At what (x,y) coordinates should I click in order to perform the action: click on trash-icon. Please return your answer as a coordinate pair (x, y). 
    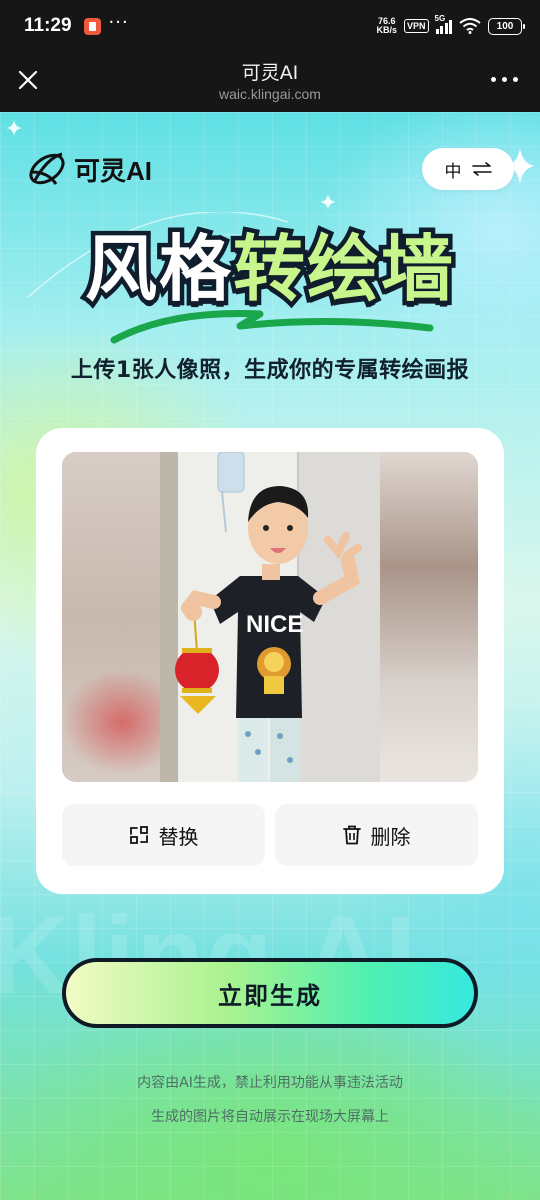
    Looking at the image, I should click on (351, 835).